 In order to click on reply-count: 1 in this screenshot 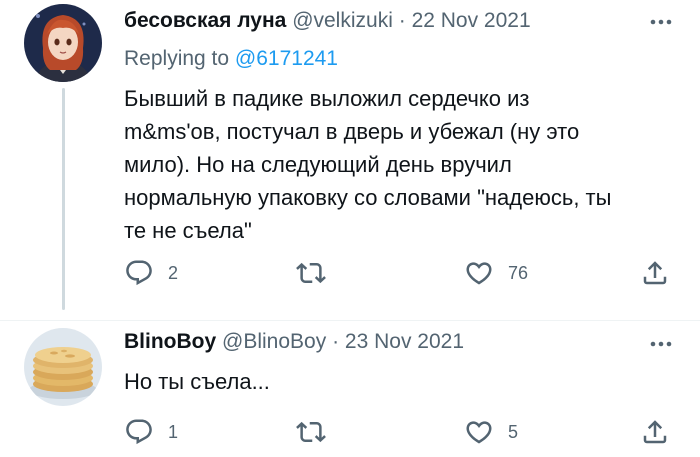, I will do `click(173, 431)`.